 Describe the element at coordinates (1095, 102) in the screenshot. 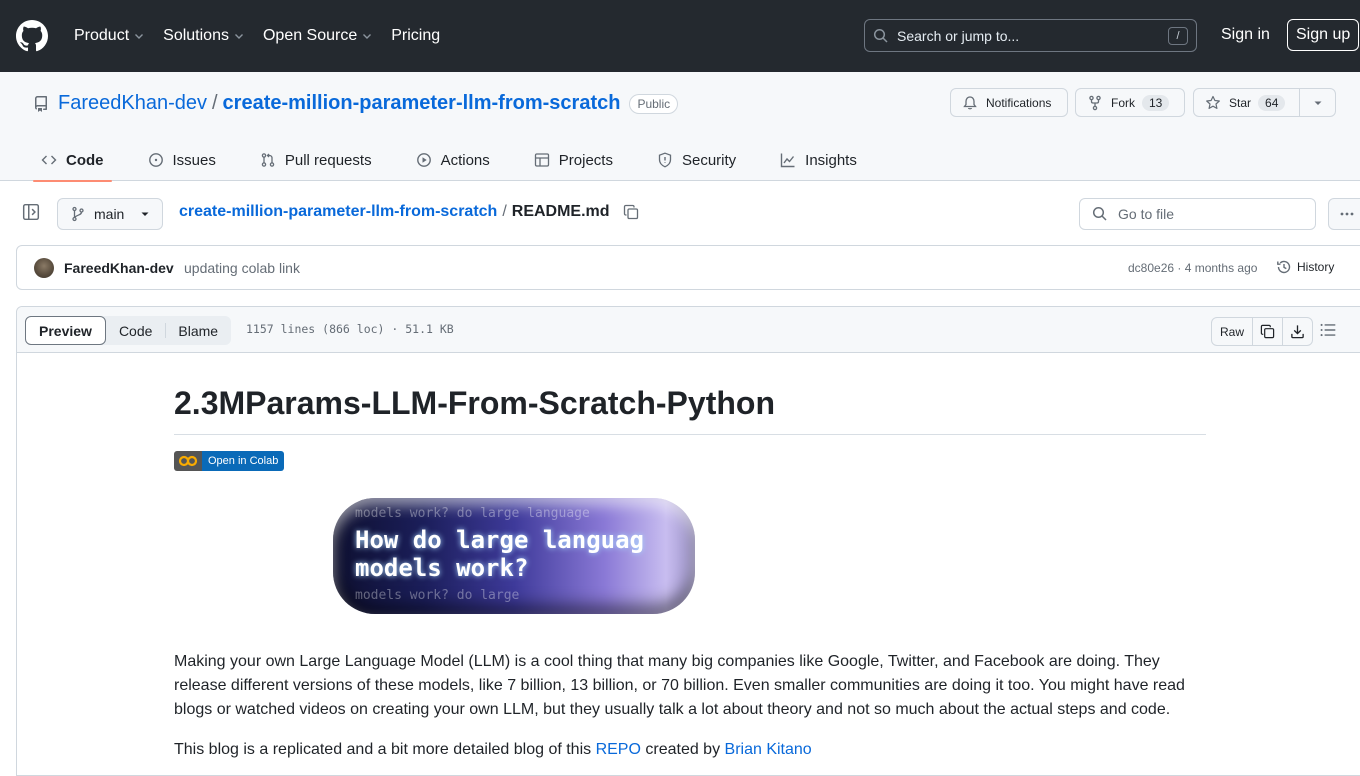

I see `fork-icon` at that location.